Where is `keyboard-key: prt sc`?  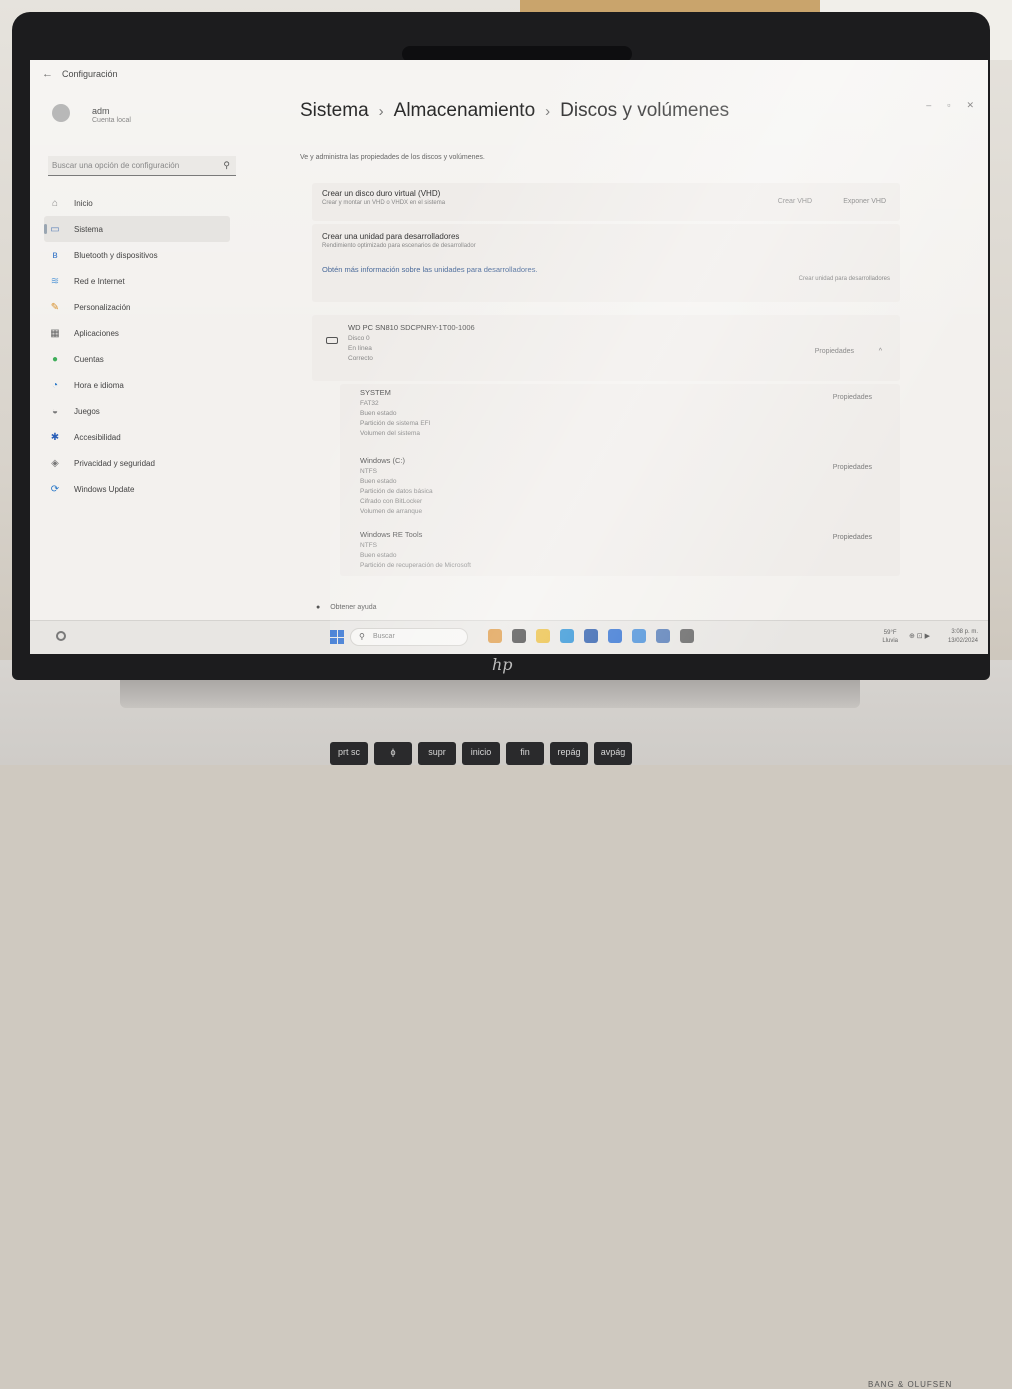
keyboard-key: prt sc is located at coordinates (349, 753).